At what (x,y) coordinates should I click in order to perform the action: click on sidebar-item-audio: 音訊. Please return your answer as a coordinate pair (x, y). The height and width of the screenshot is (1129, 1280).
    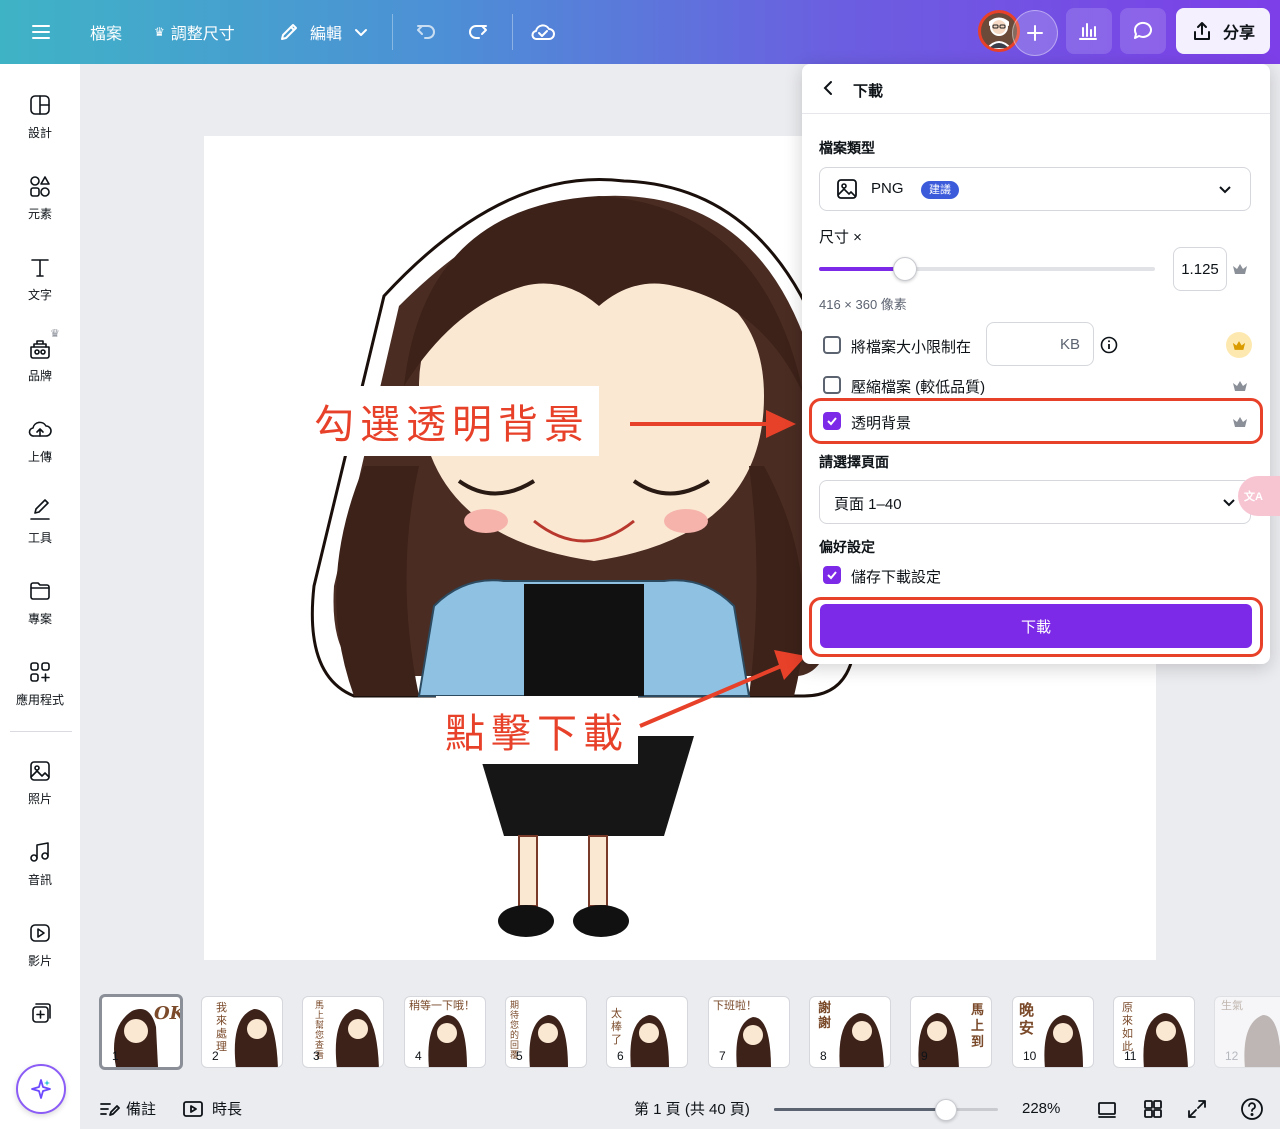
    Looking at the image, I should click on (40, 872).